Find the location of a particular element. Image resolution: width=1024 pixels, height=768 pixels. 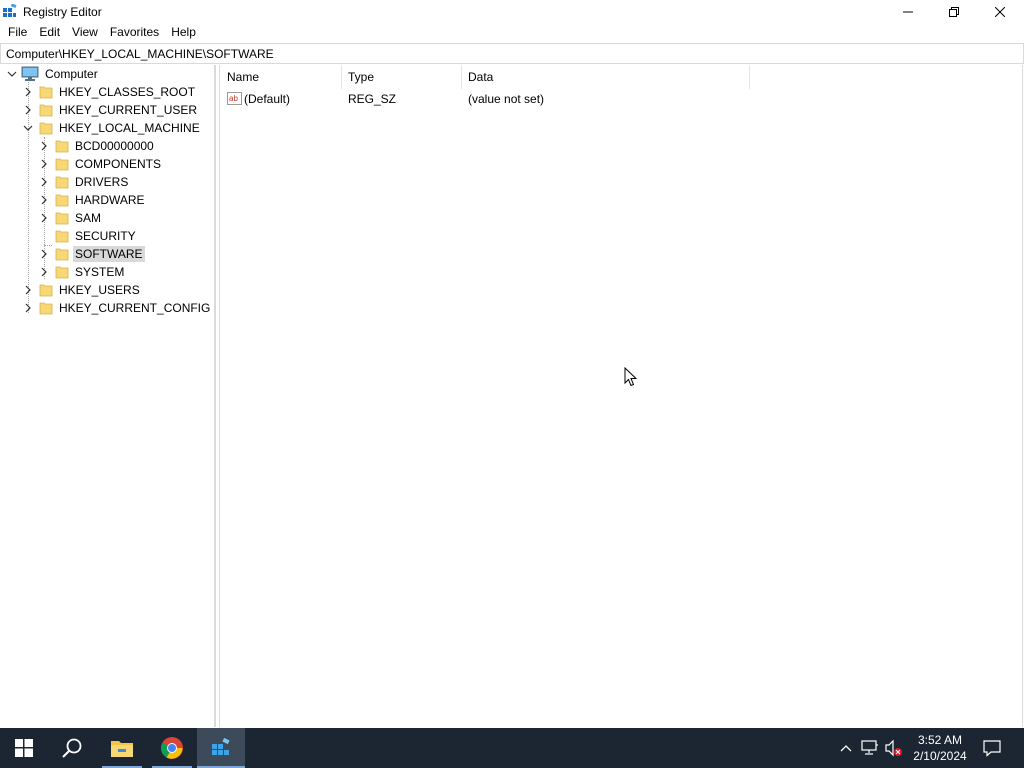

clock-time: 3:52 AM is located at coordinates (940, 740).